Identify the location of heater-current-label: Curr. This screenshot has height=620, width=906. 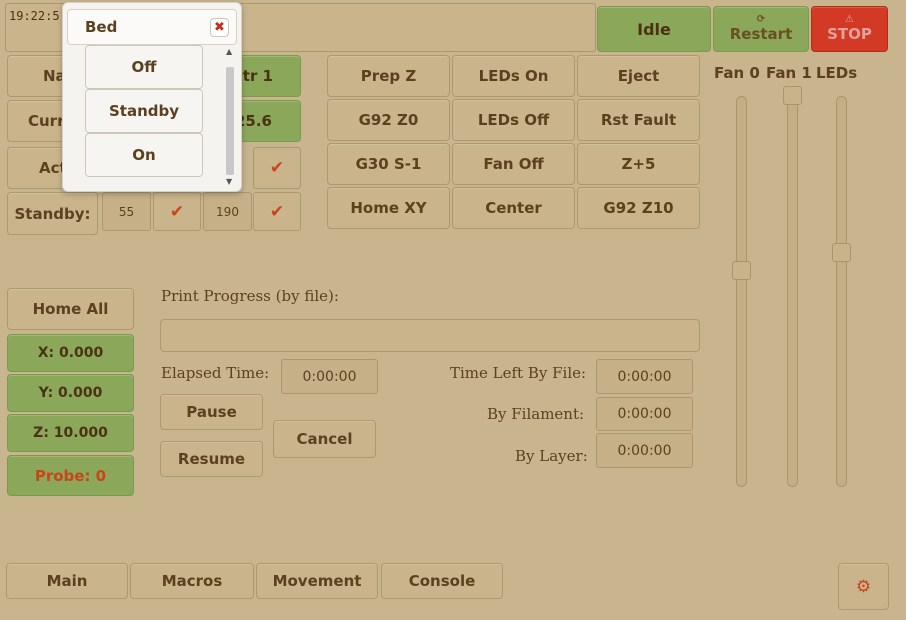
(46, 121).